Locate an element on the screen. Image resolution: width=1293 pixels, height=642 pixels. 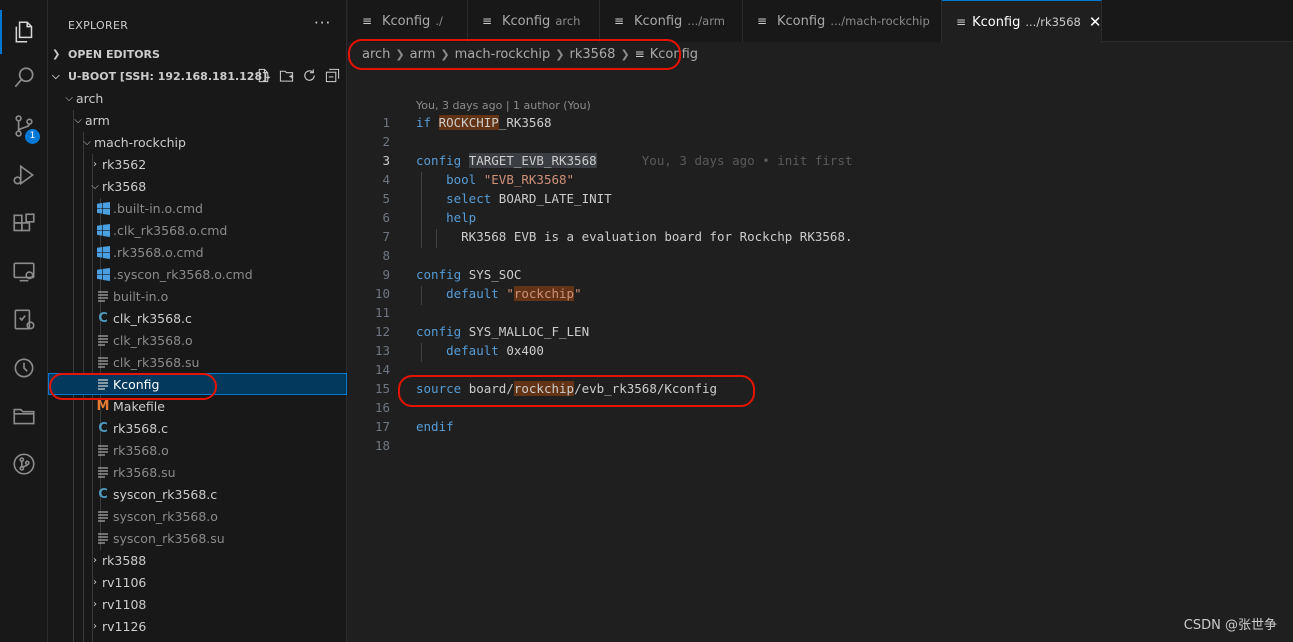
explorer-icon is located at coordinates (24, 32).